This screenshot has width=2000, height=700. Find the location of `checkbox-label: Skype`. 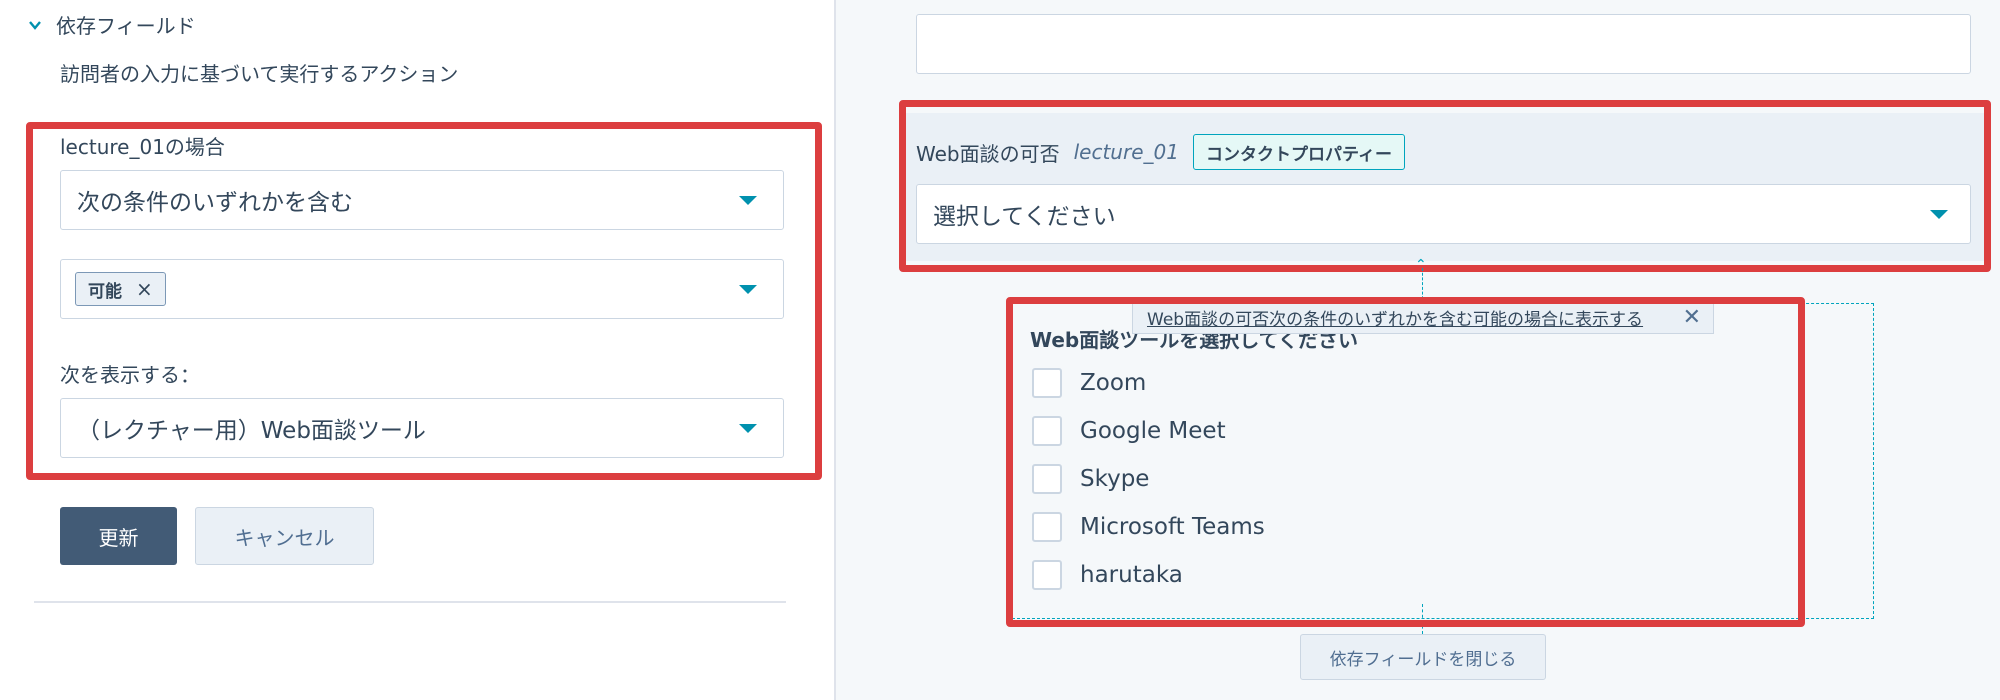

checkbox-label: Skype is located at coordinates (1115, 479).